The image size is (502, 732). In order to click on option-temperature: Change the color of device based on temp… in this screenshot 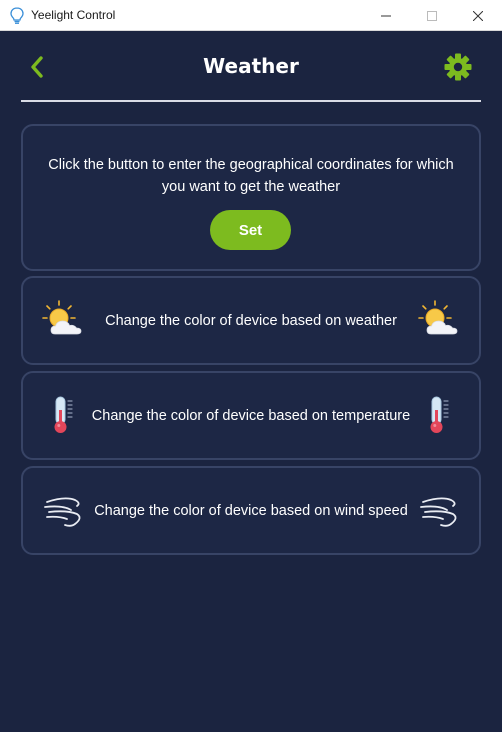, I will do `click(251, 415)`.